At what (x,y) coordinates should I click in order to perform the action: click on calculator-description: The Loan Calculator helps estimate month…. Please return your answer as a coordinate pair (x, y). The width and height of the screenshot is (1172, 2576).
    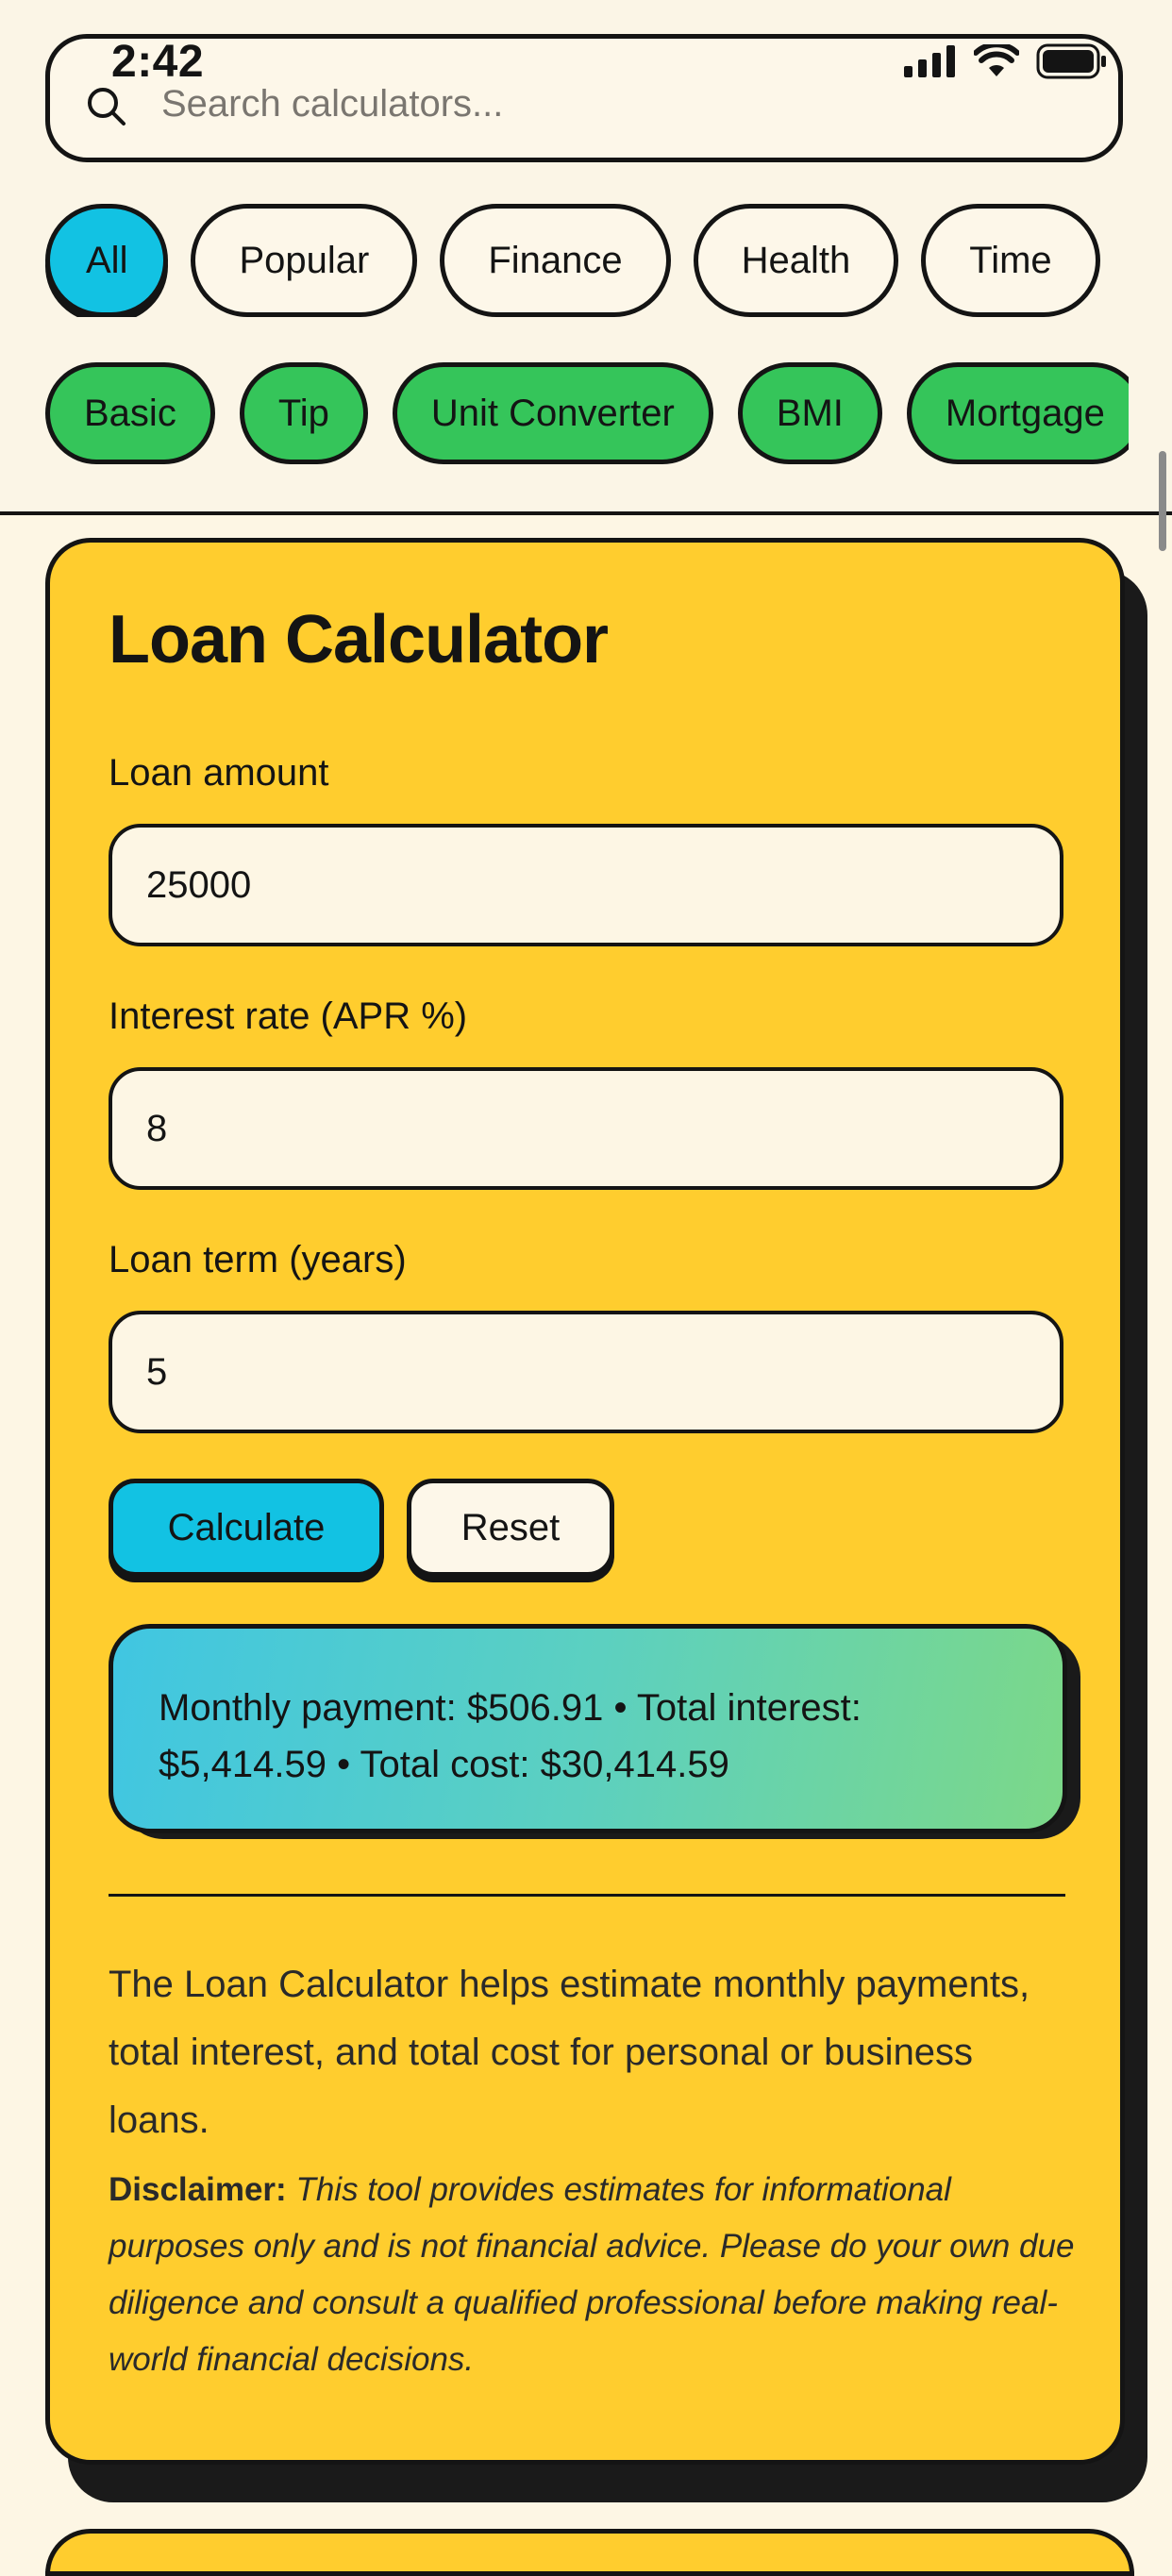
    Looking at the image, I should click on (569, 2052).